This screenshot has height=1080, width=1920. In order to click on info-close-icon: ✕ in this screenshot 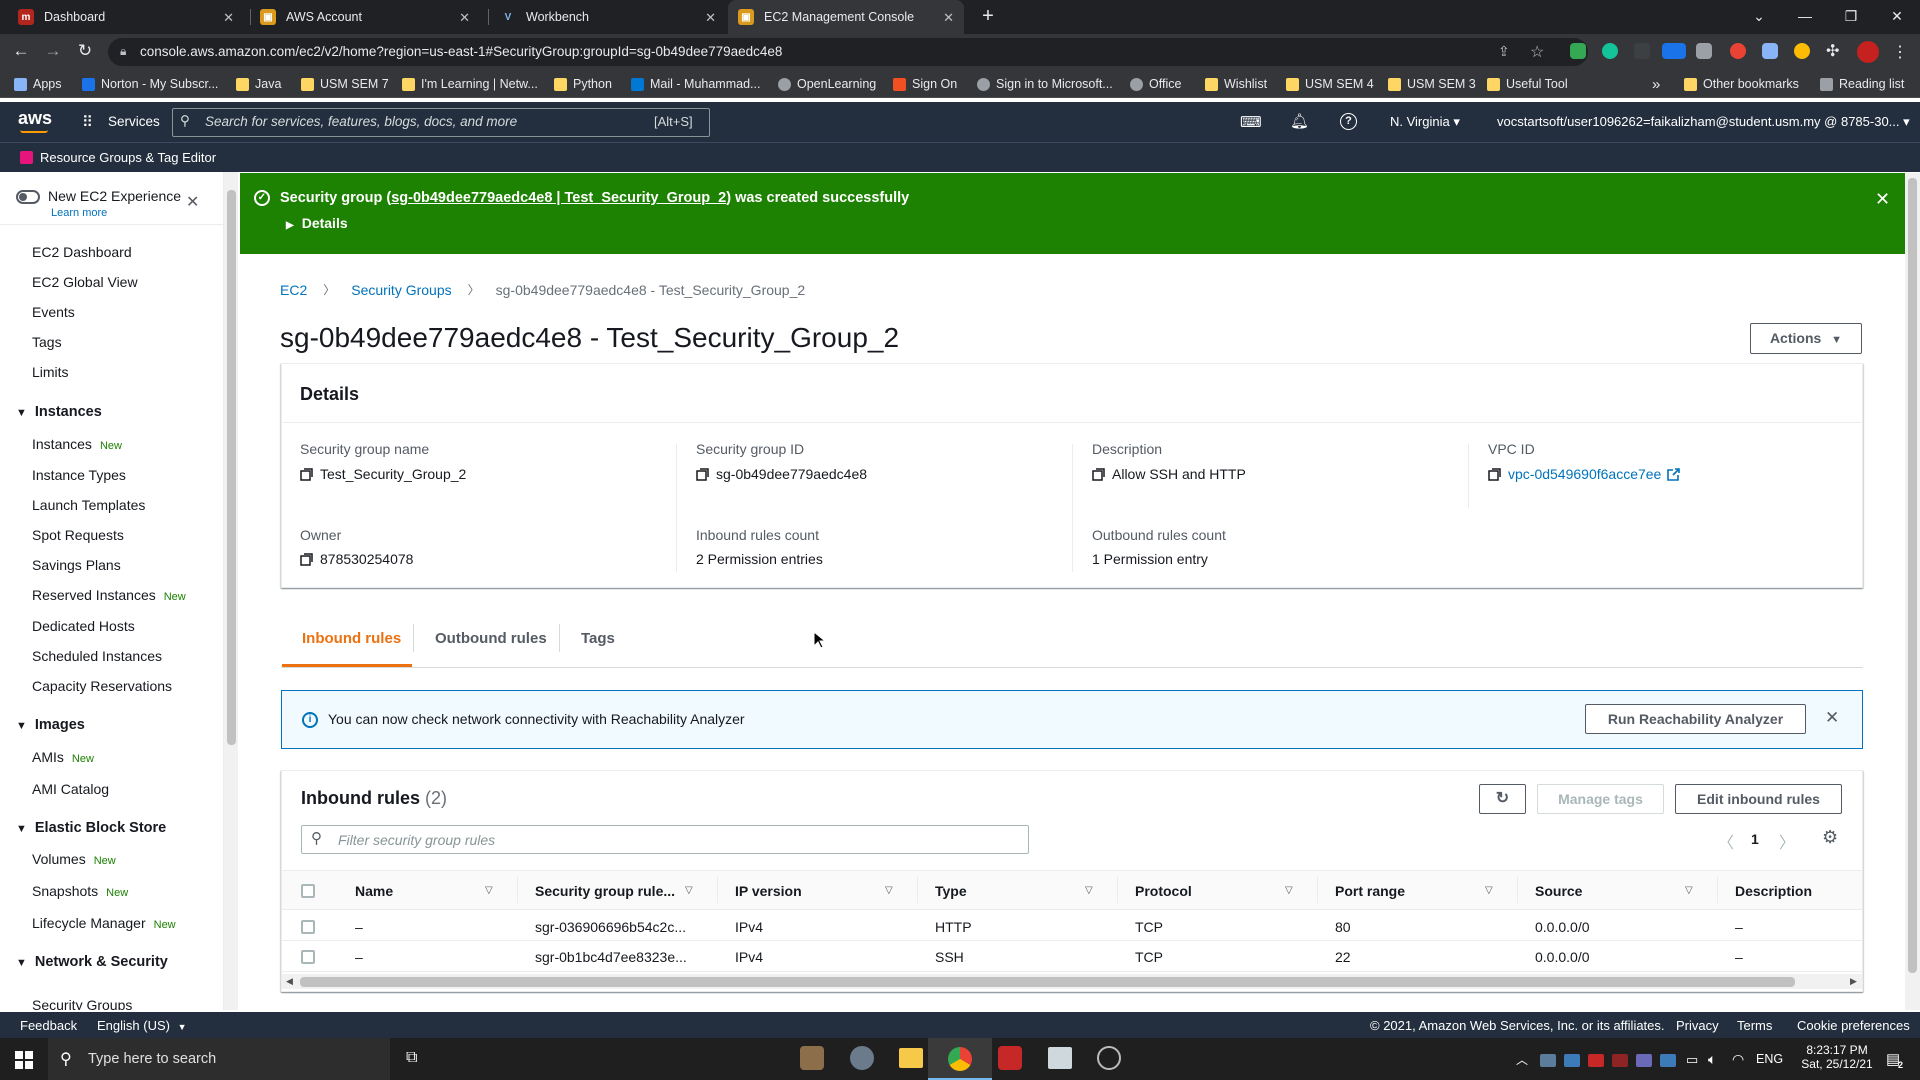, I will do `click(1832, 718)`.